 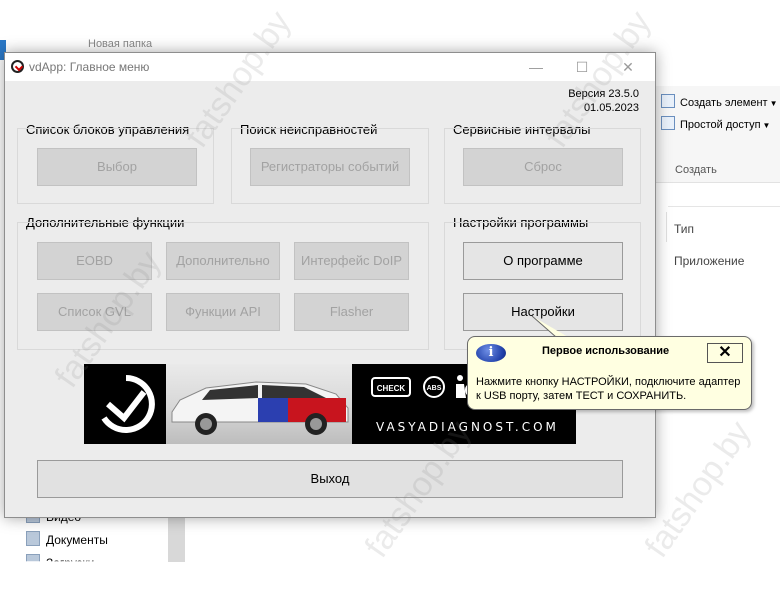 I want to click on window-title: vdApp: Главное меню, so click(x=89, y=67).